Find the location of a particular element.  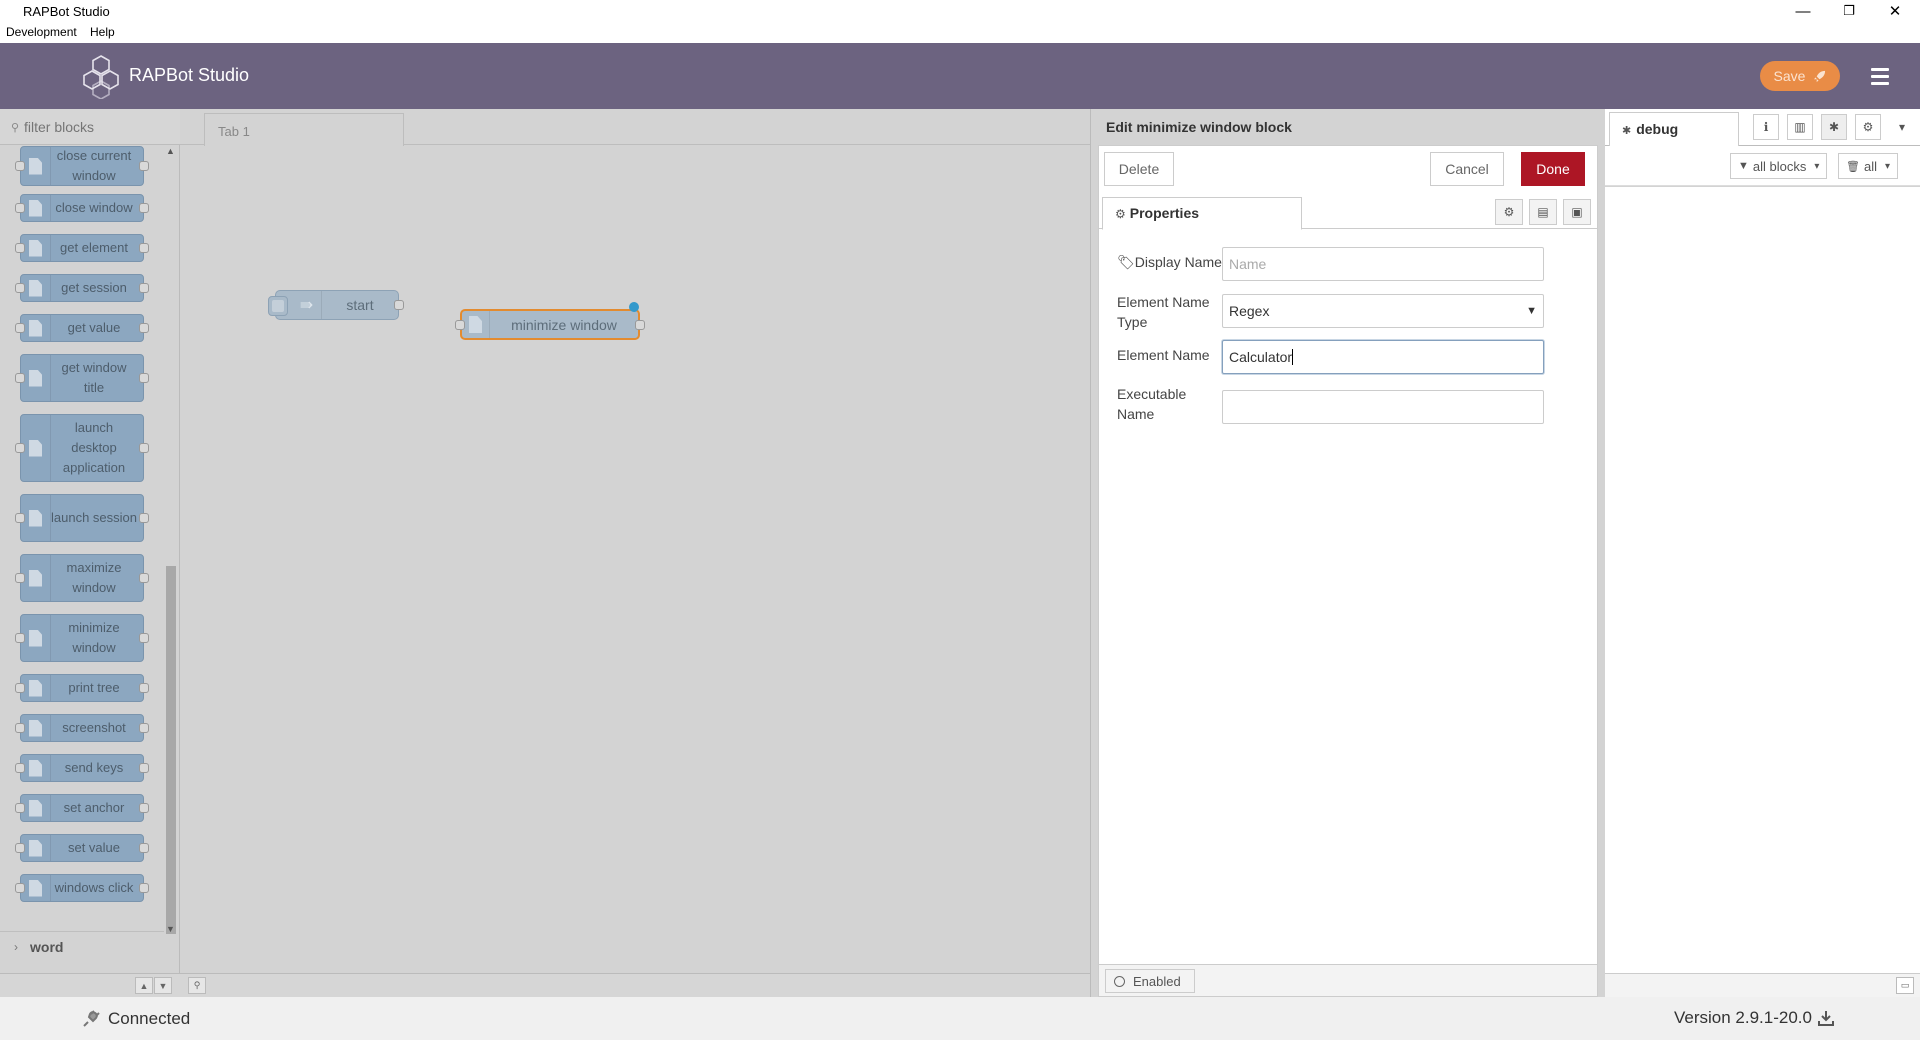

filter-all-blocks-label: all blocks is located at coordinates (1779, 166).